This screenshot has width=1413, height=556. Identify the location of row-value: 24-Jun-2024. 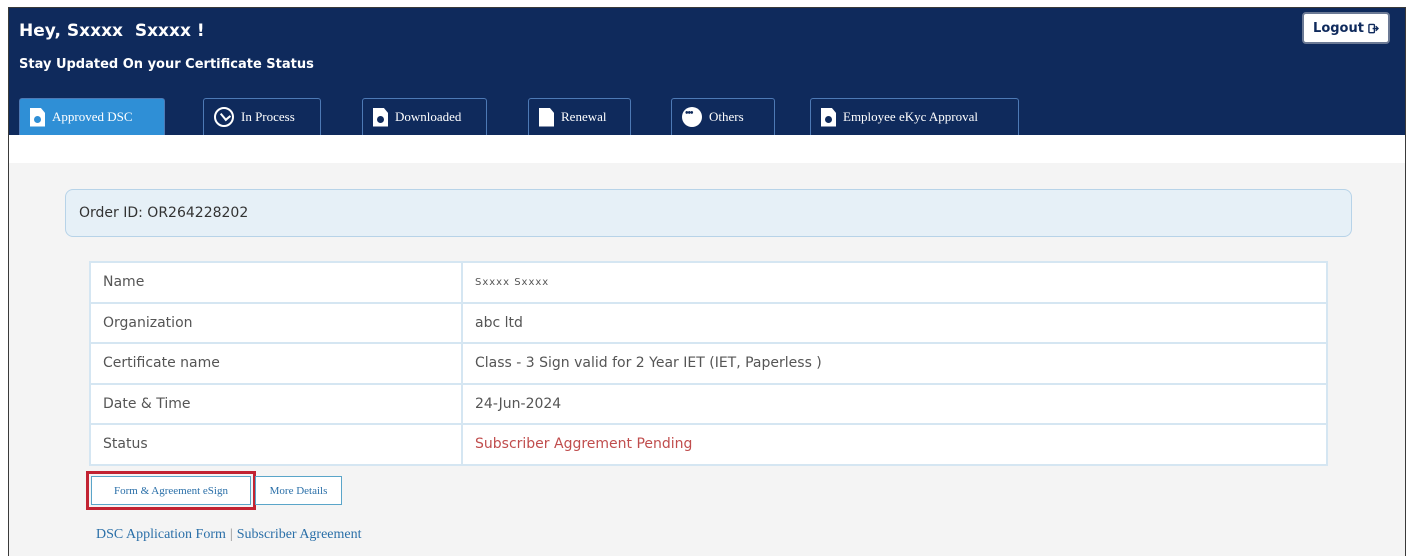
(894, 403).